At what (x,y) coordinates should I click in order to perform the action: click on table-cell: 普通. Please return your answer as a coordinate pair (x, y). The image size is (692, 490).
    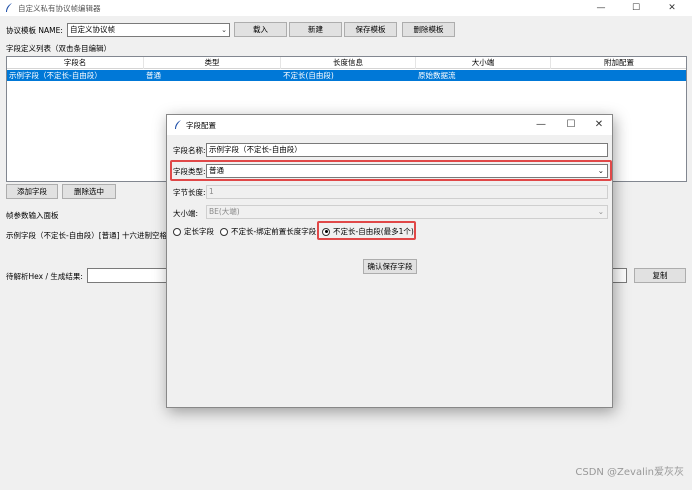
    Looking at the image, I should click on (153, 75).